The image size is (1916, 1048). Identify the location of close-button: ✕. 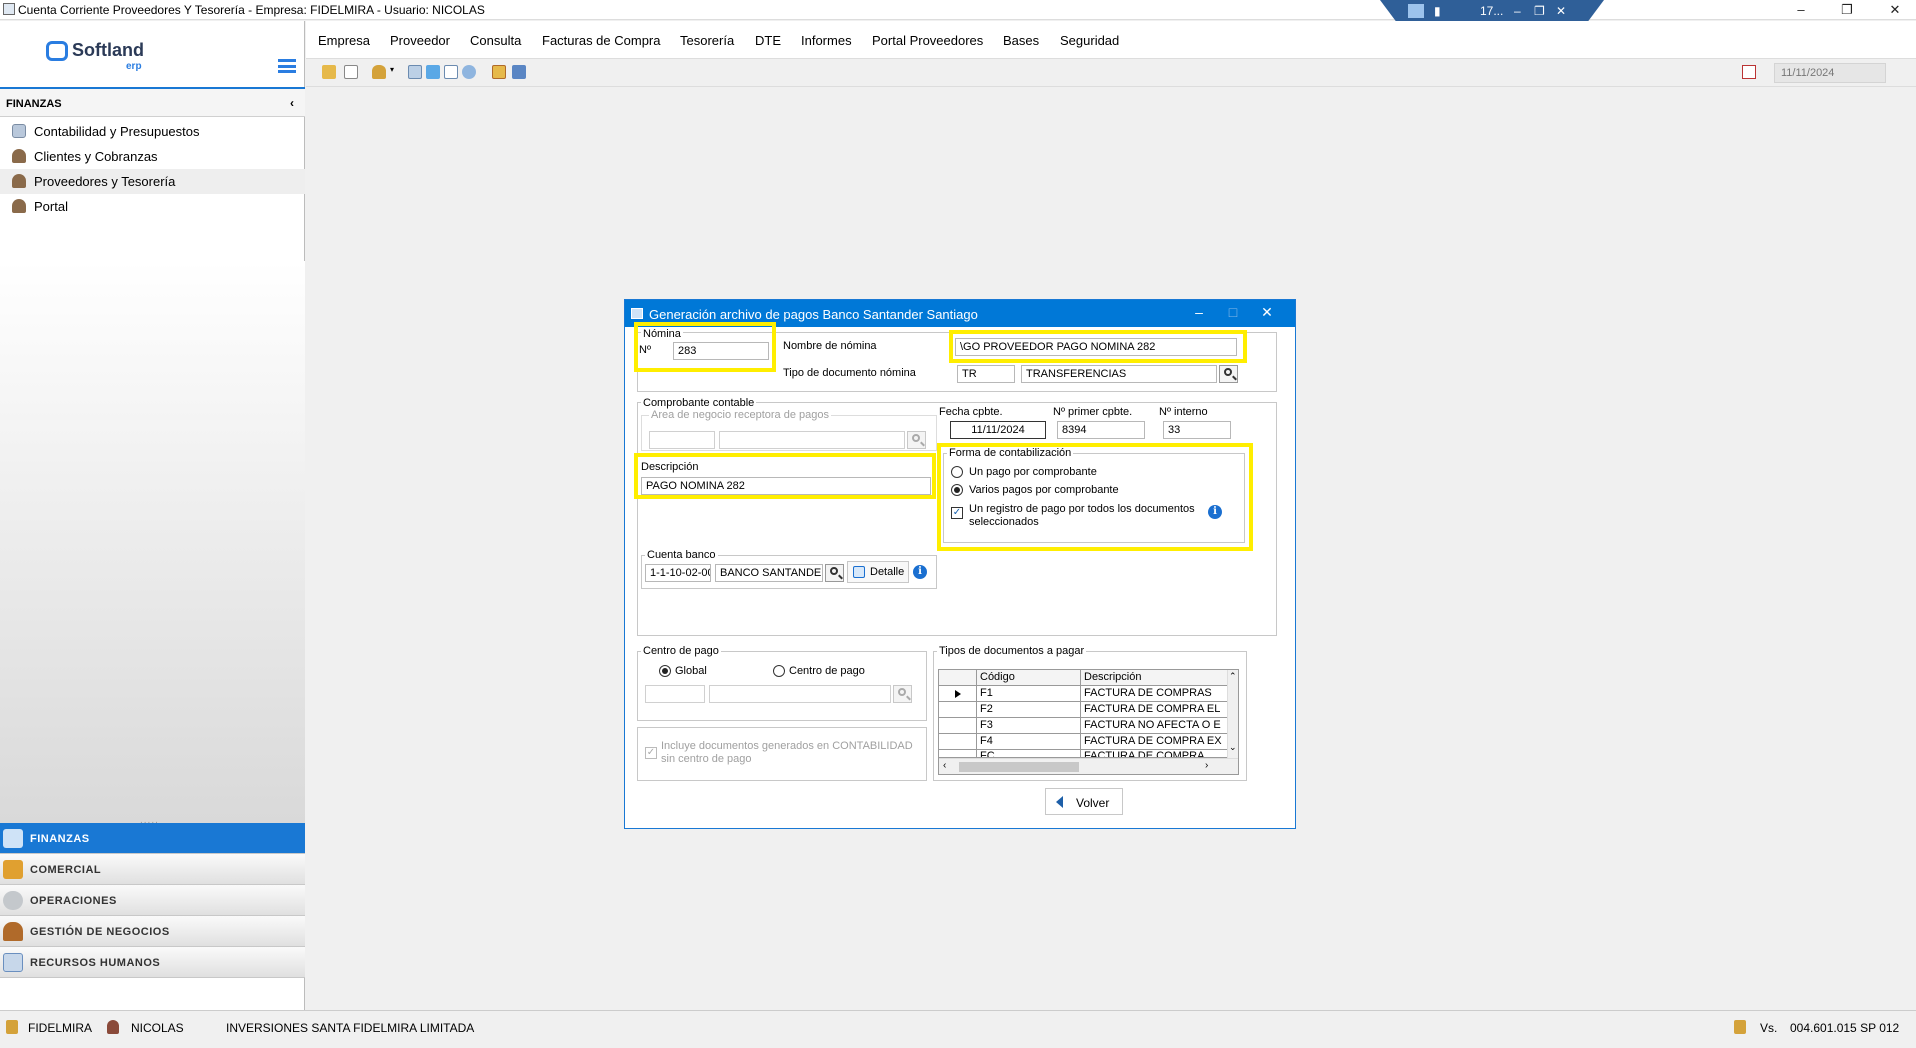
(1895, 10).